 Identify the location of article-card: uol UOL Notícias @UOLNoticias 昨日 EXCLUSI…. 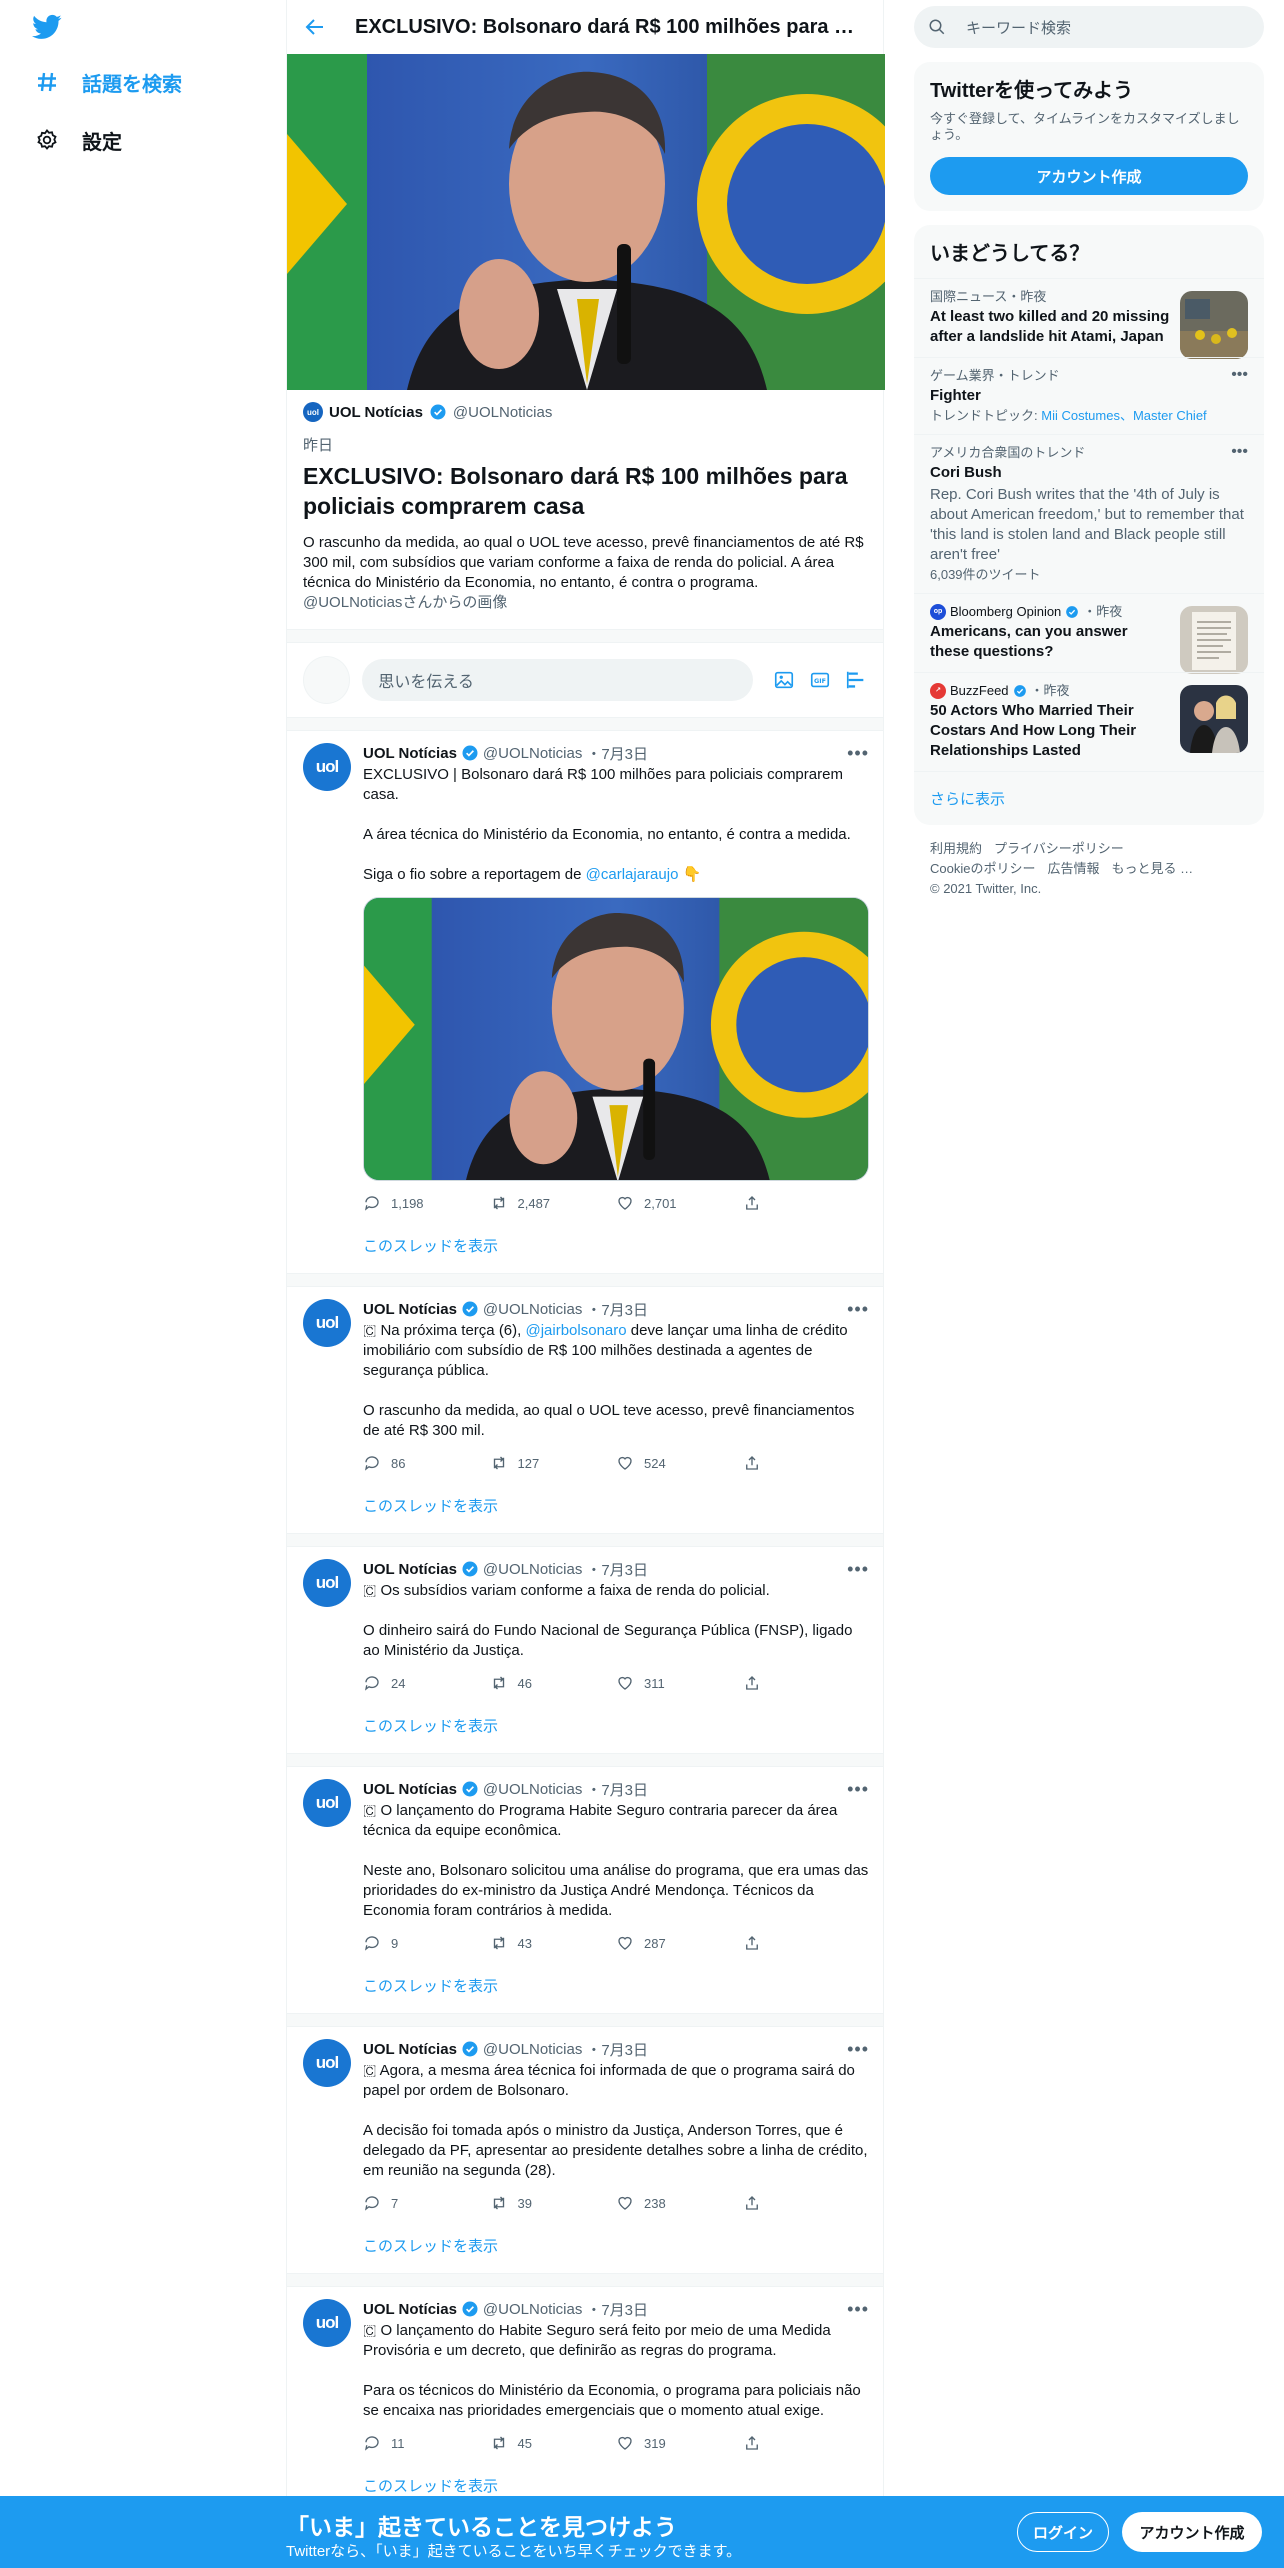
(585, 509).